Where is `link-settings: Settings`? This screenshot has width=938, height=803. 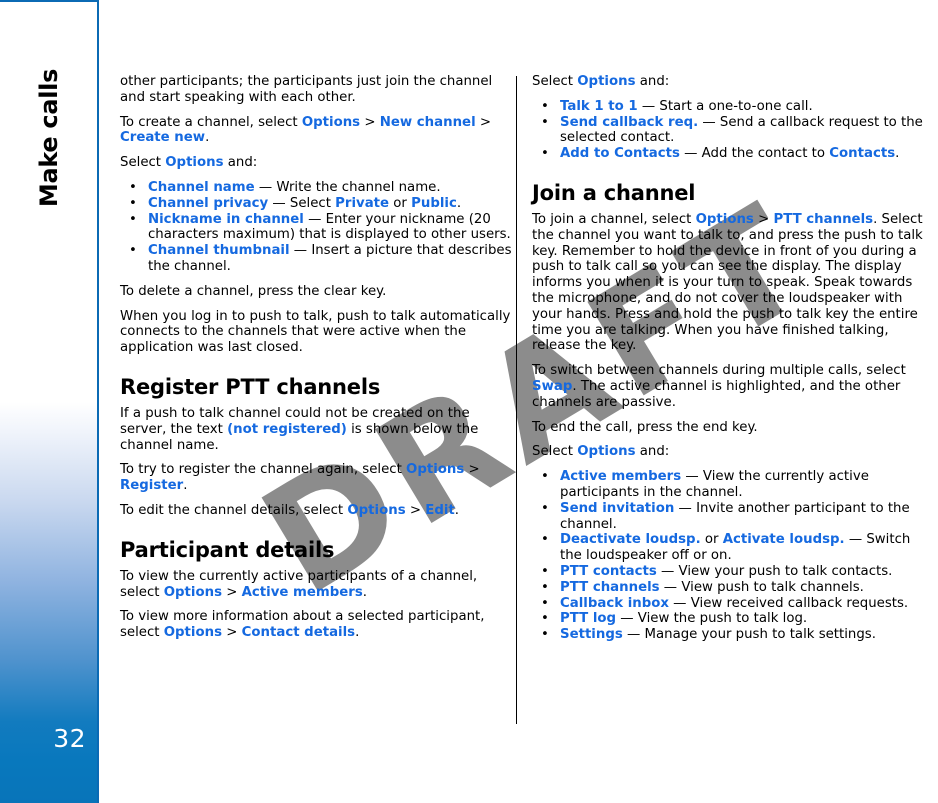 link-settings: Settings is located at coordinates (591, 634).